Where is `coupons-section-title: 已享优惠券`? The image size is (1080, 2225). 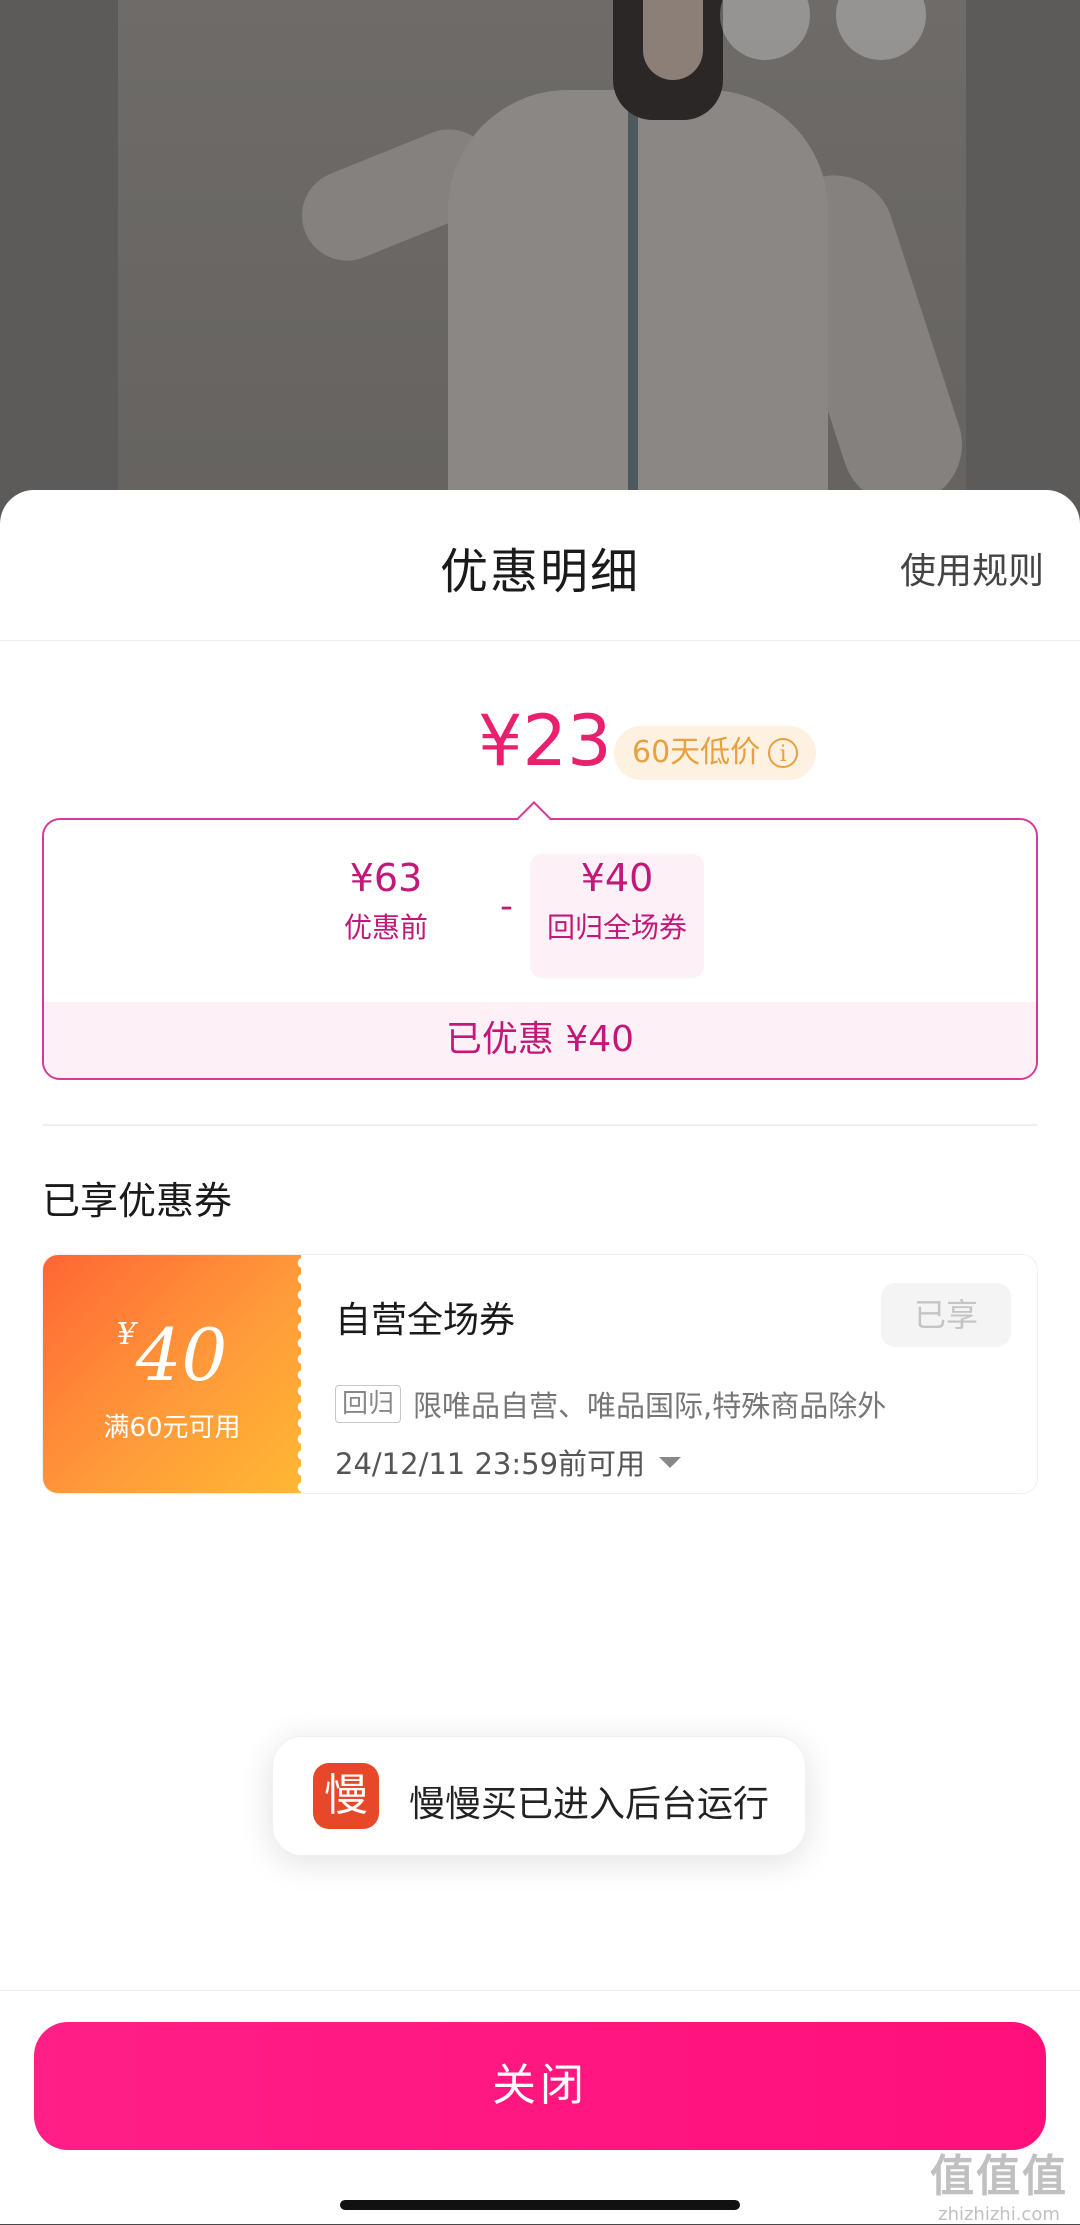 coupons-section-title: 已享优惠券 is located at coordinates (137, 1201).